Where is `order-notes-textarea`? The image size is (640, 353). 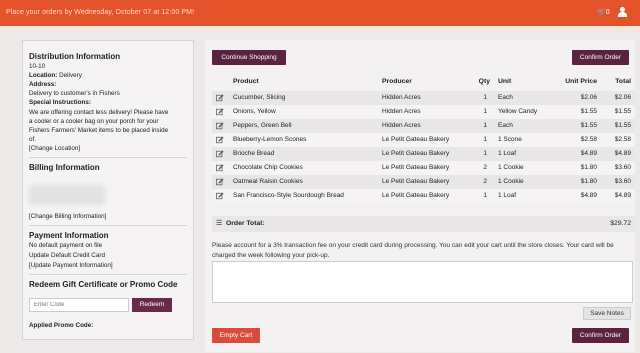
order-notes-textarea is located at coordinates (422, 282).